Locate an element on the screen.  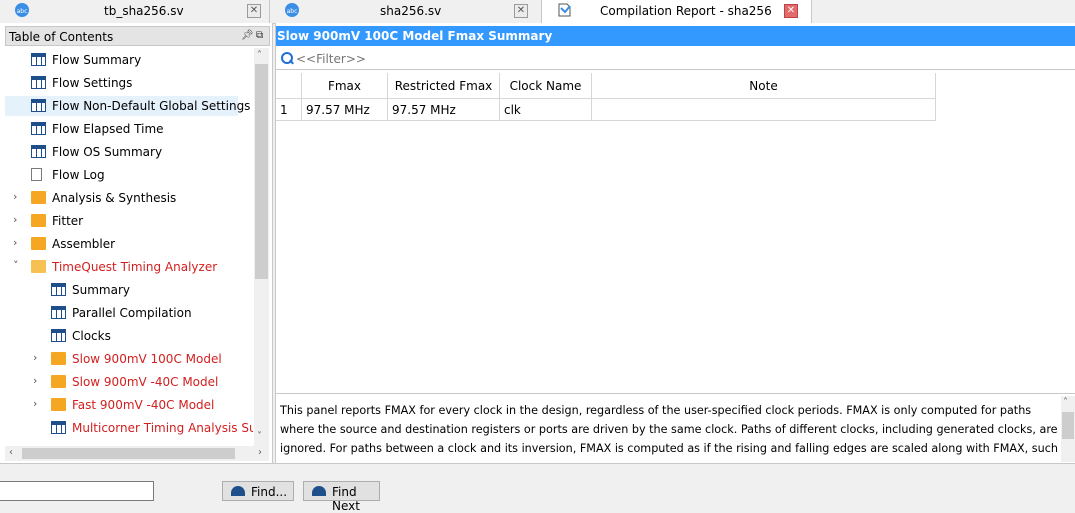
filter-row is located at coordinates (675, 59).